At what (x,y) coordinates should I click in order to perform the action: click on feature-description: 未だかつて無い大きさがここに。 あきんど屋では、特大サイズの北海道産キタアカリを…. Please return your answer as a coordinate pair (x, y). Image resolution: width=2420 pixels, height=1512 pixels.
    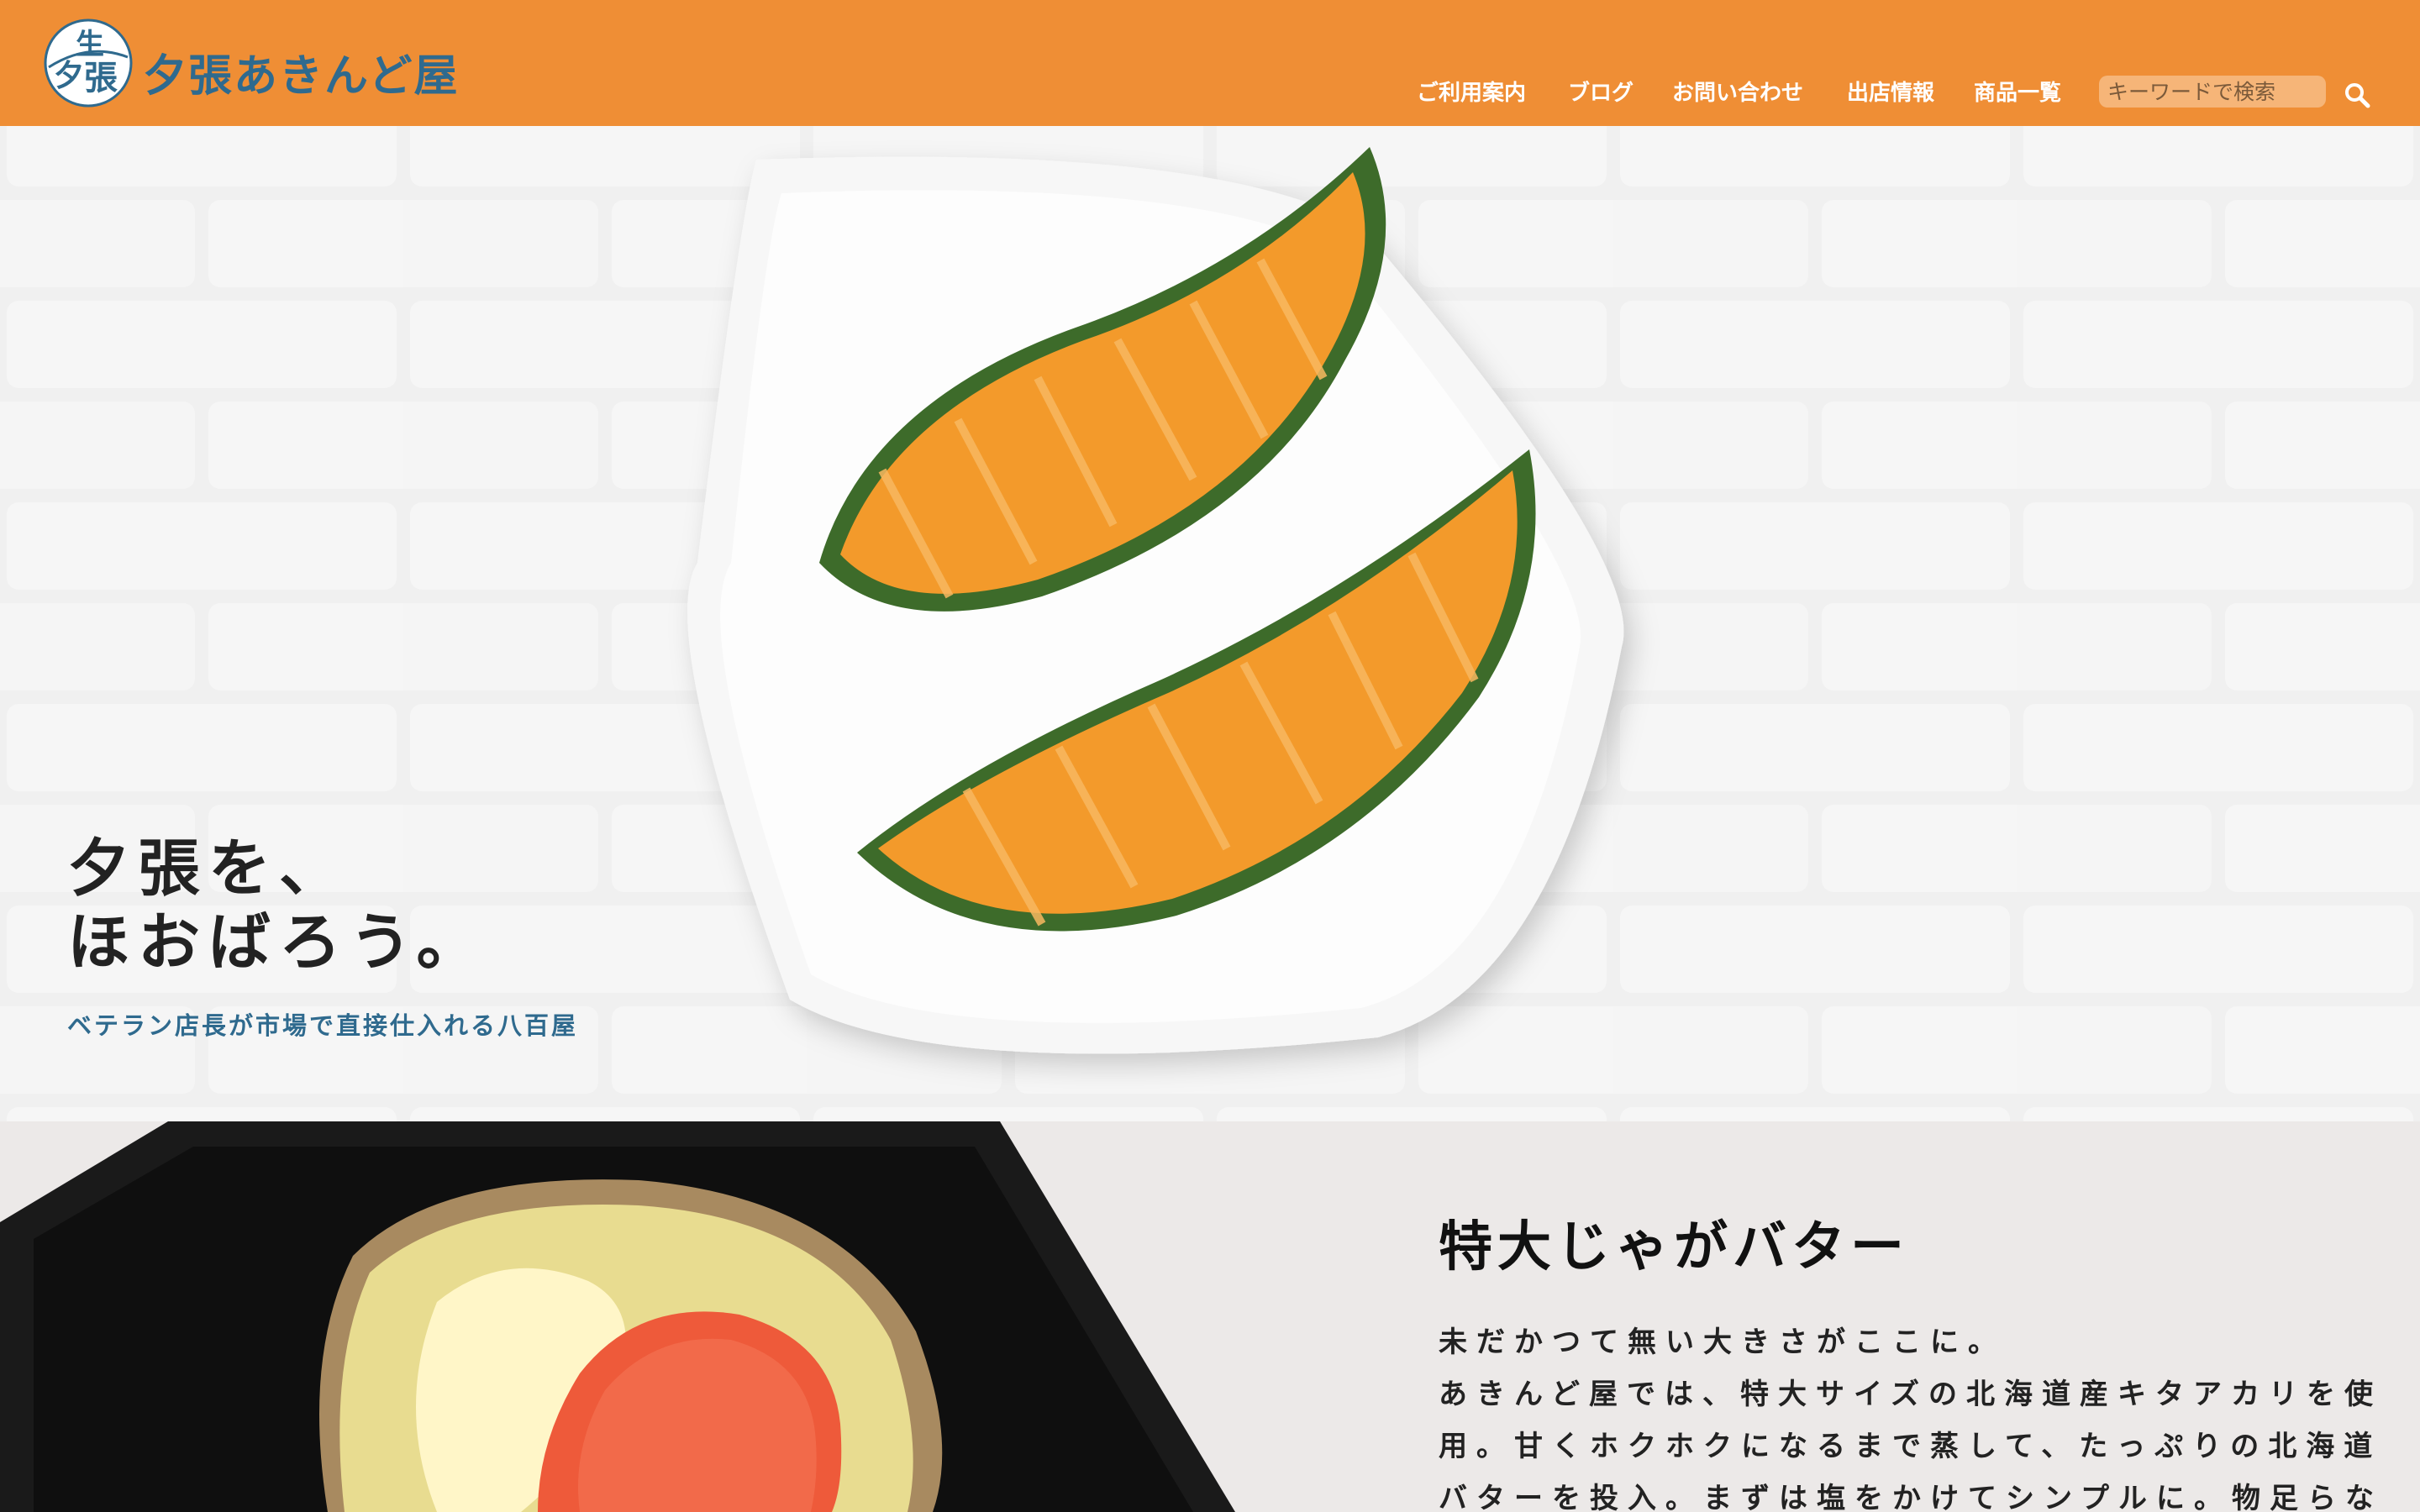
    Looking at the image, I should click on (1911, 1414).